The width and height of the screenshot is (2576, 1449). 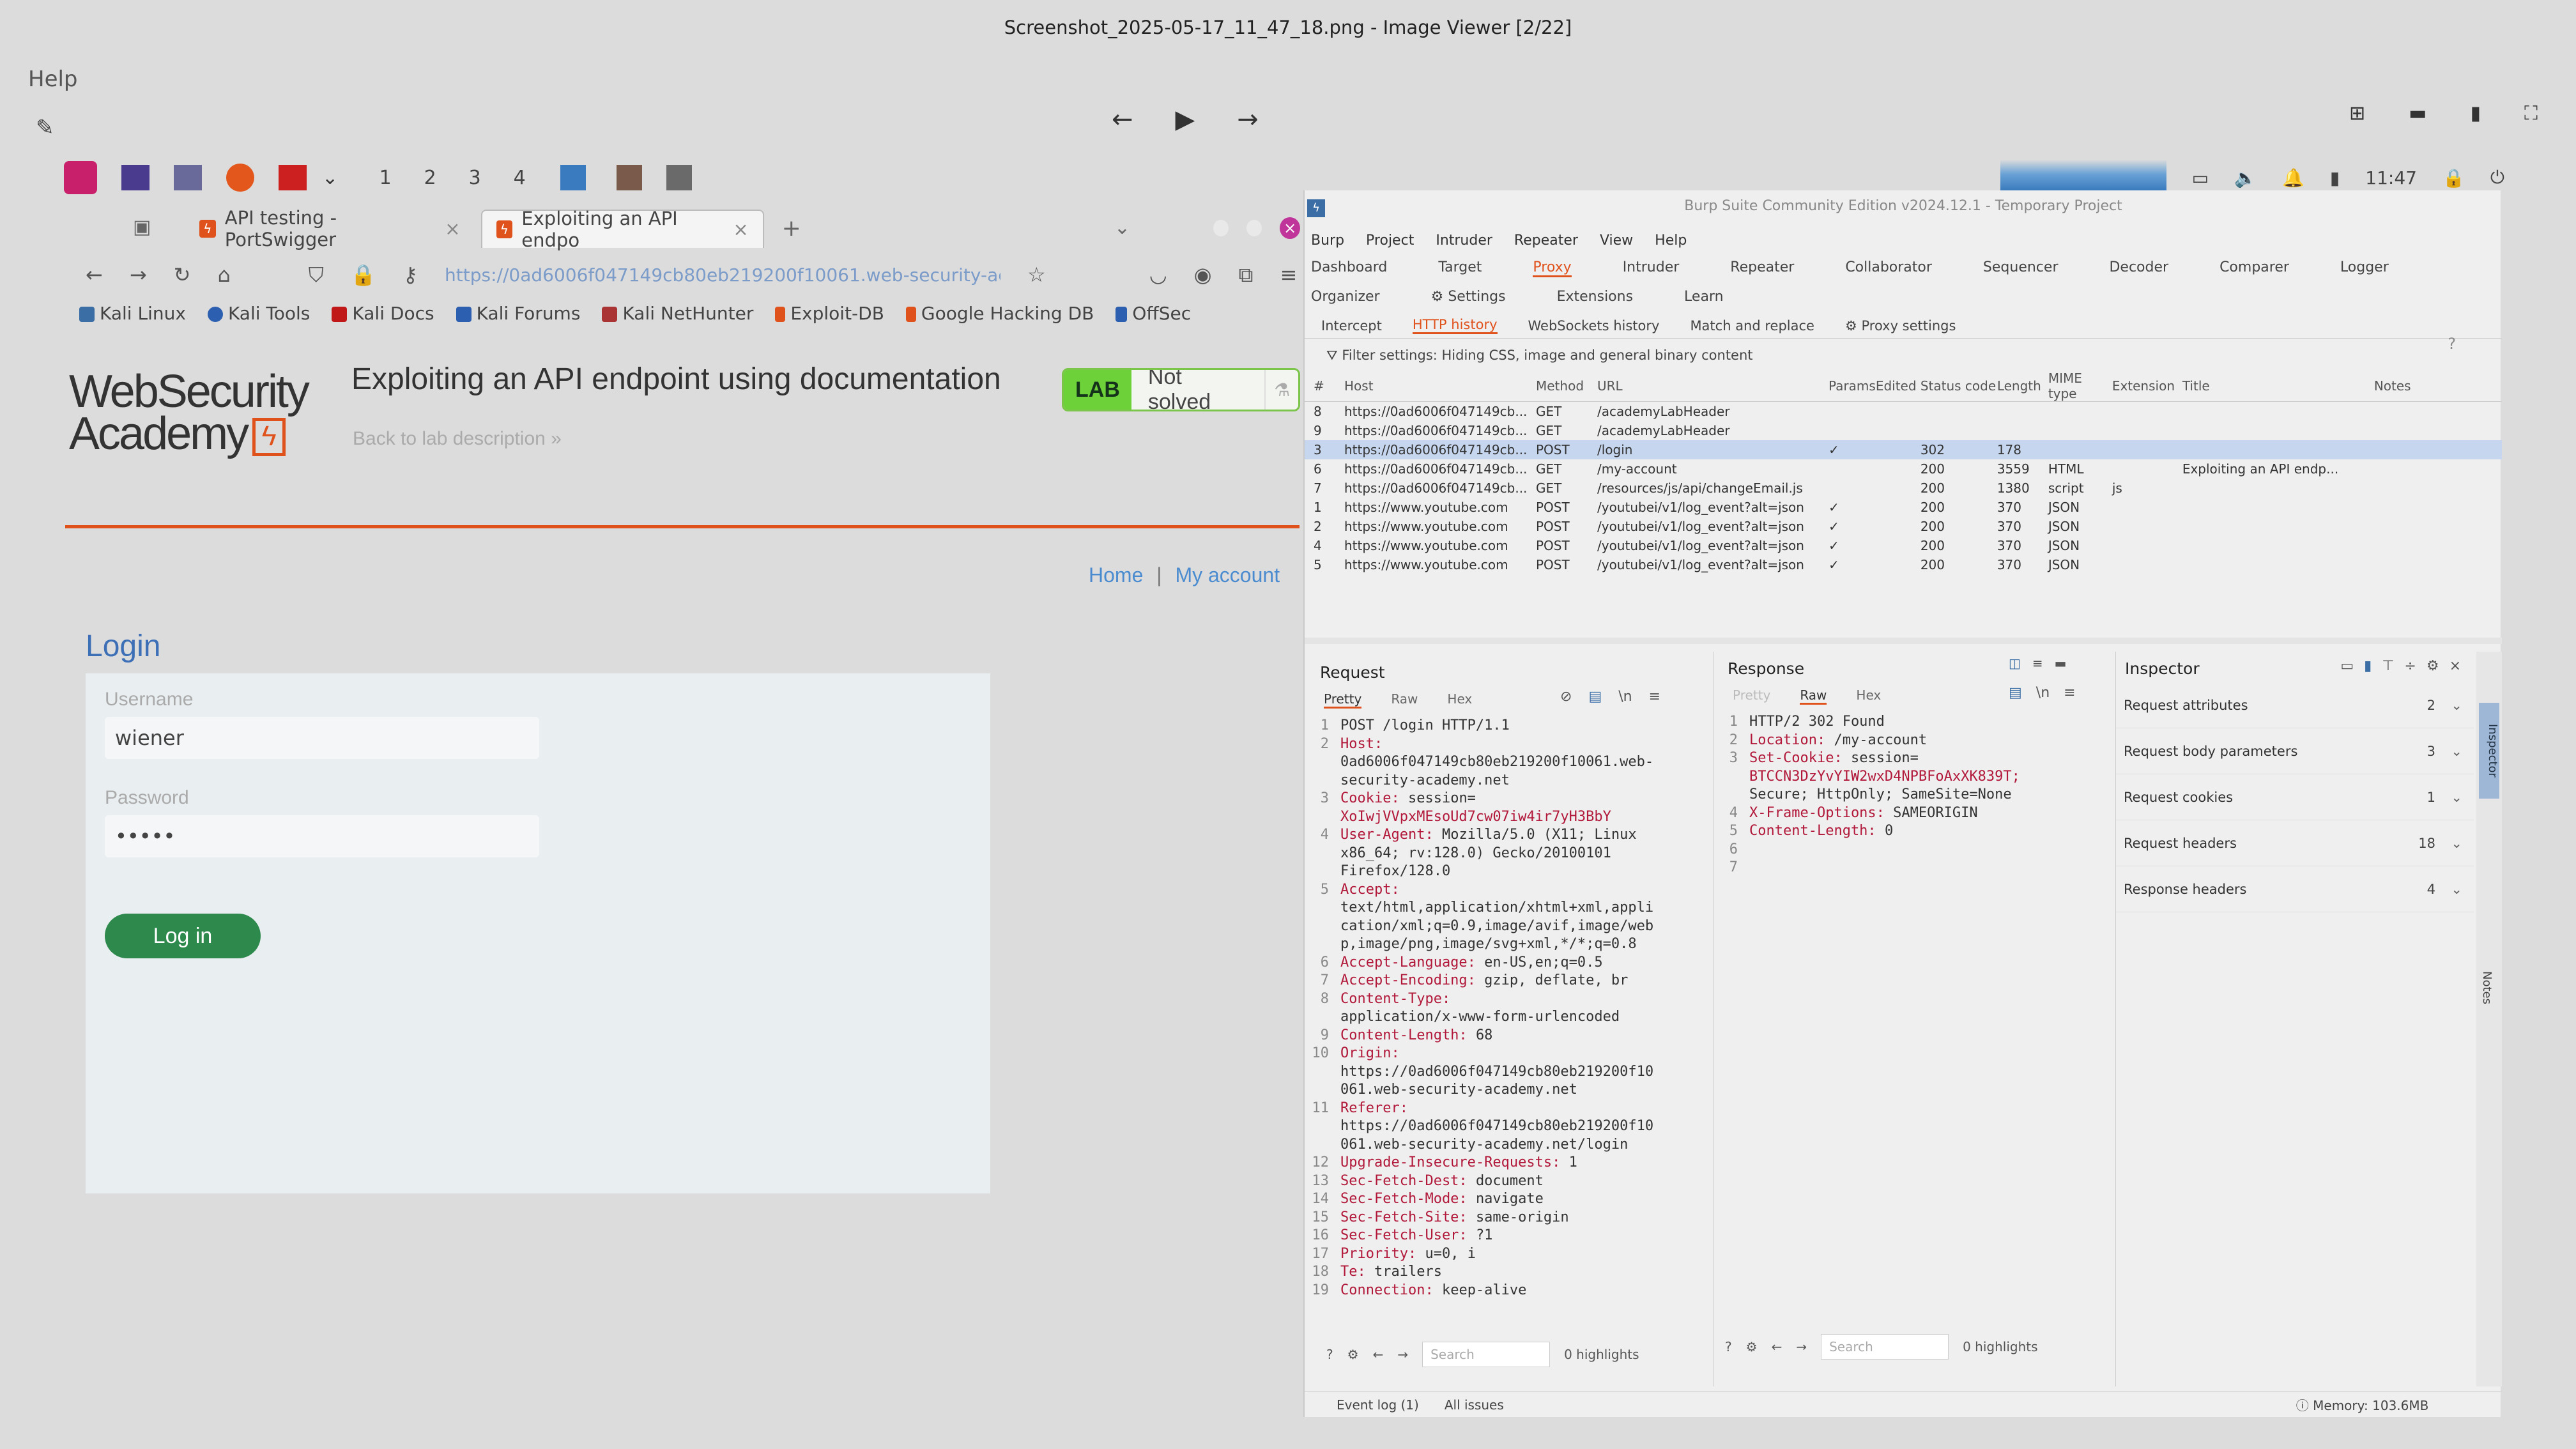 I want to click on workspace-2: 2, so click(x=430, y=178).